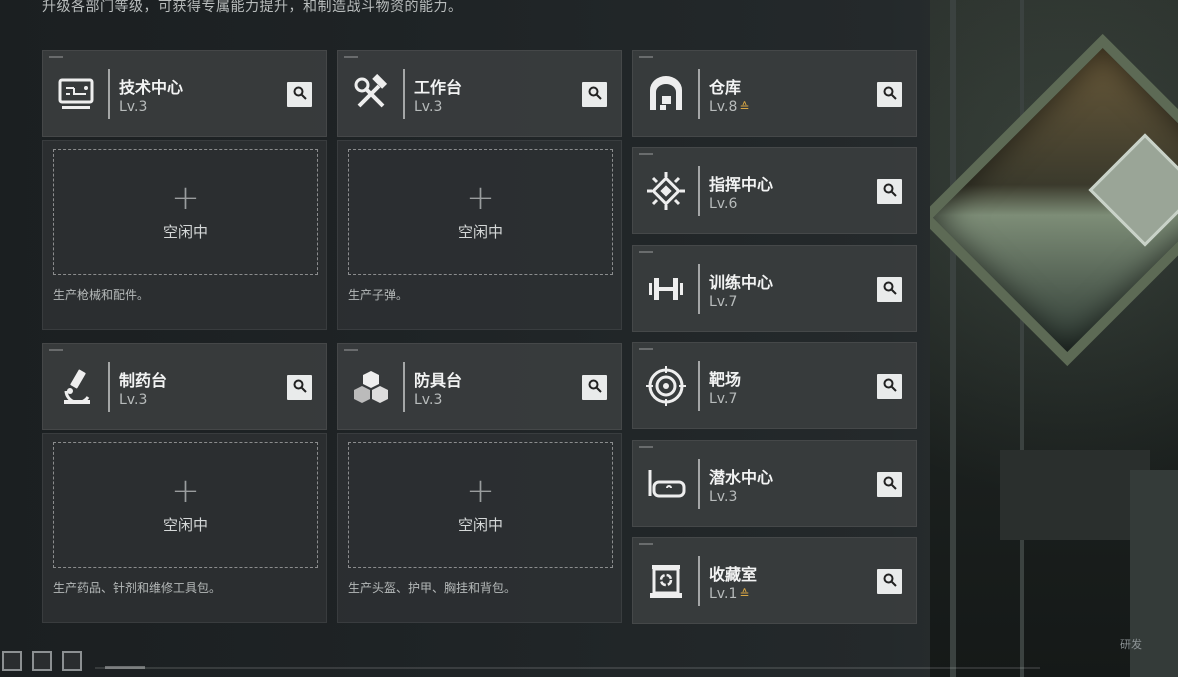 This screenshot has height=677, width=1178. Describe the element at coordinates (666, 386) in the screenshot. I see `target-icon` at that location.